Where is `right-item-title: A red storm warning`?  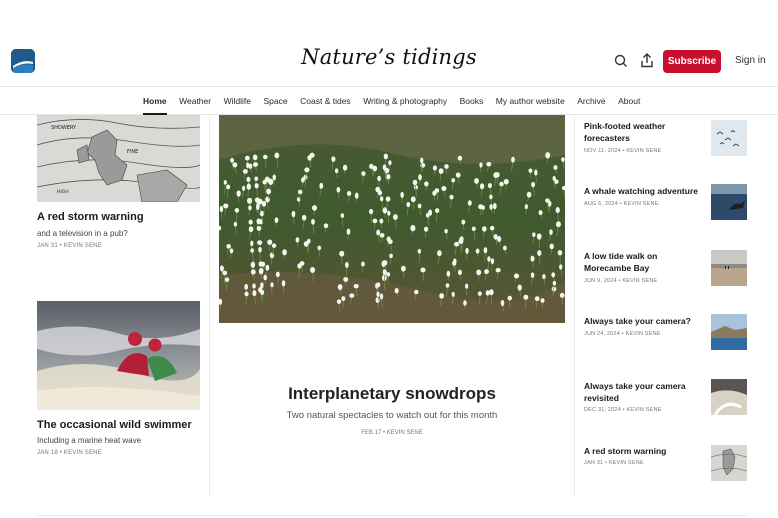 right-item-title: A red storm warning is located at coordinates (644, 452).